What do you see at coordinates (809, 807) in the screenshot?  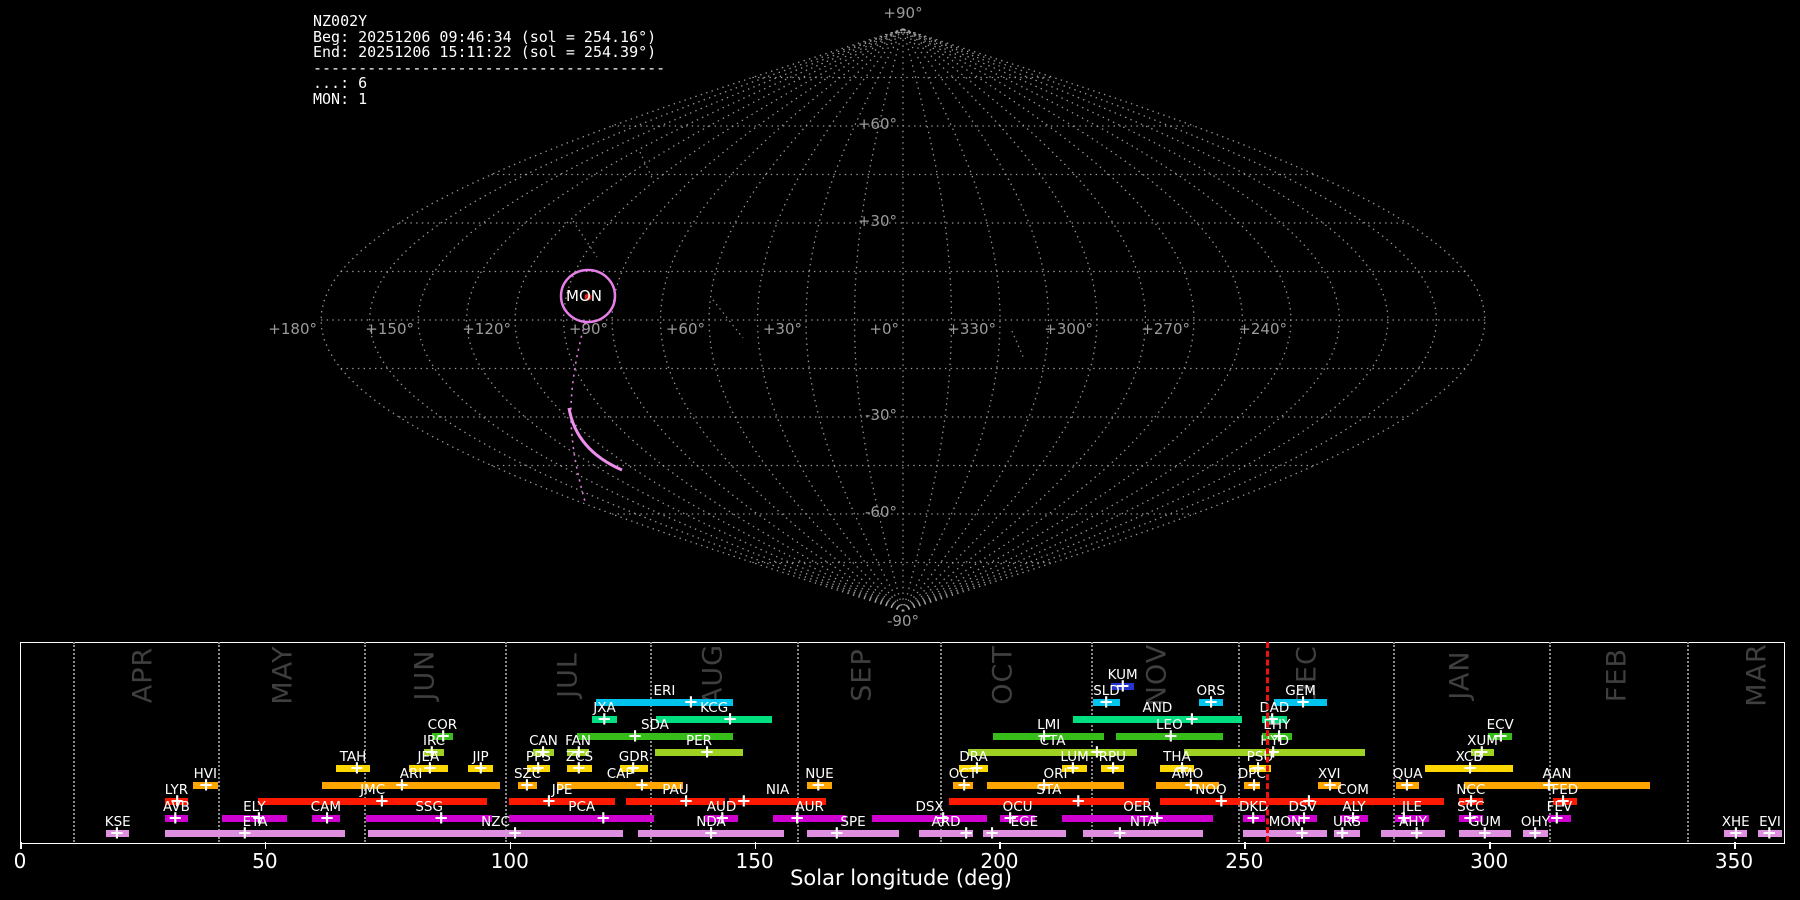 I see `shower-label-AUR: AUR` at bounding box center [809, 807].